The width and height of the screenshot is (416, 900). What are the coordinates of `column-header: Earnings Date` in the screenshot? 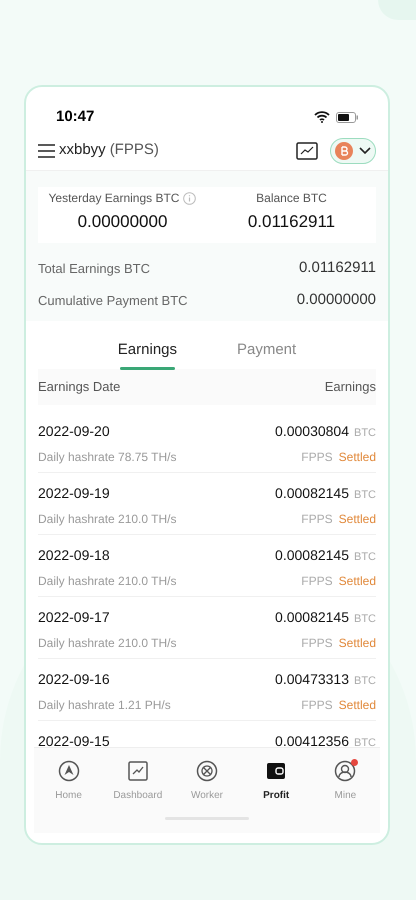 It's located at (79, 387).